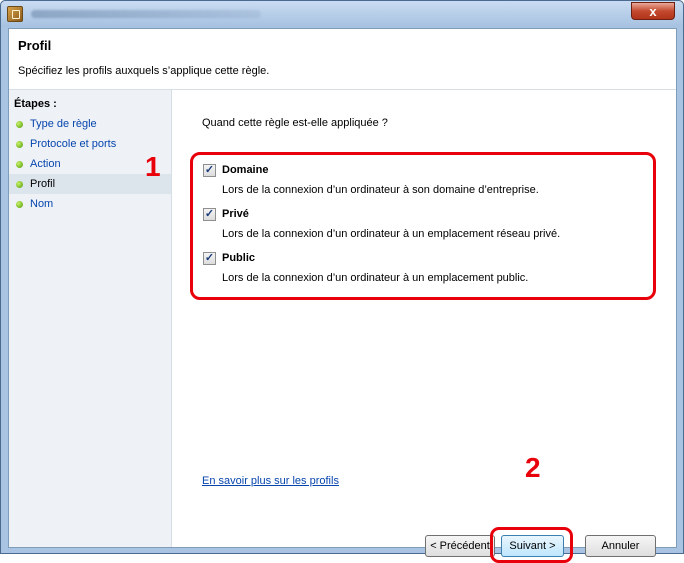 The image size is (684, 563). What do you see at coordinates (270, 481) in the screenshot?
I see `learn-more-link: En savoir plus sur les profils` at bounding box center [270, 481].